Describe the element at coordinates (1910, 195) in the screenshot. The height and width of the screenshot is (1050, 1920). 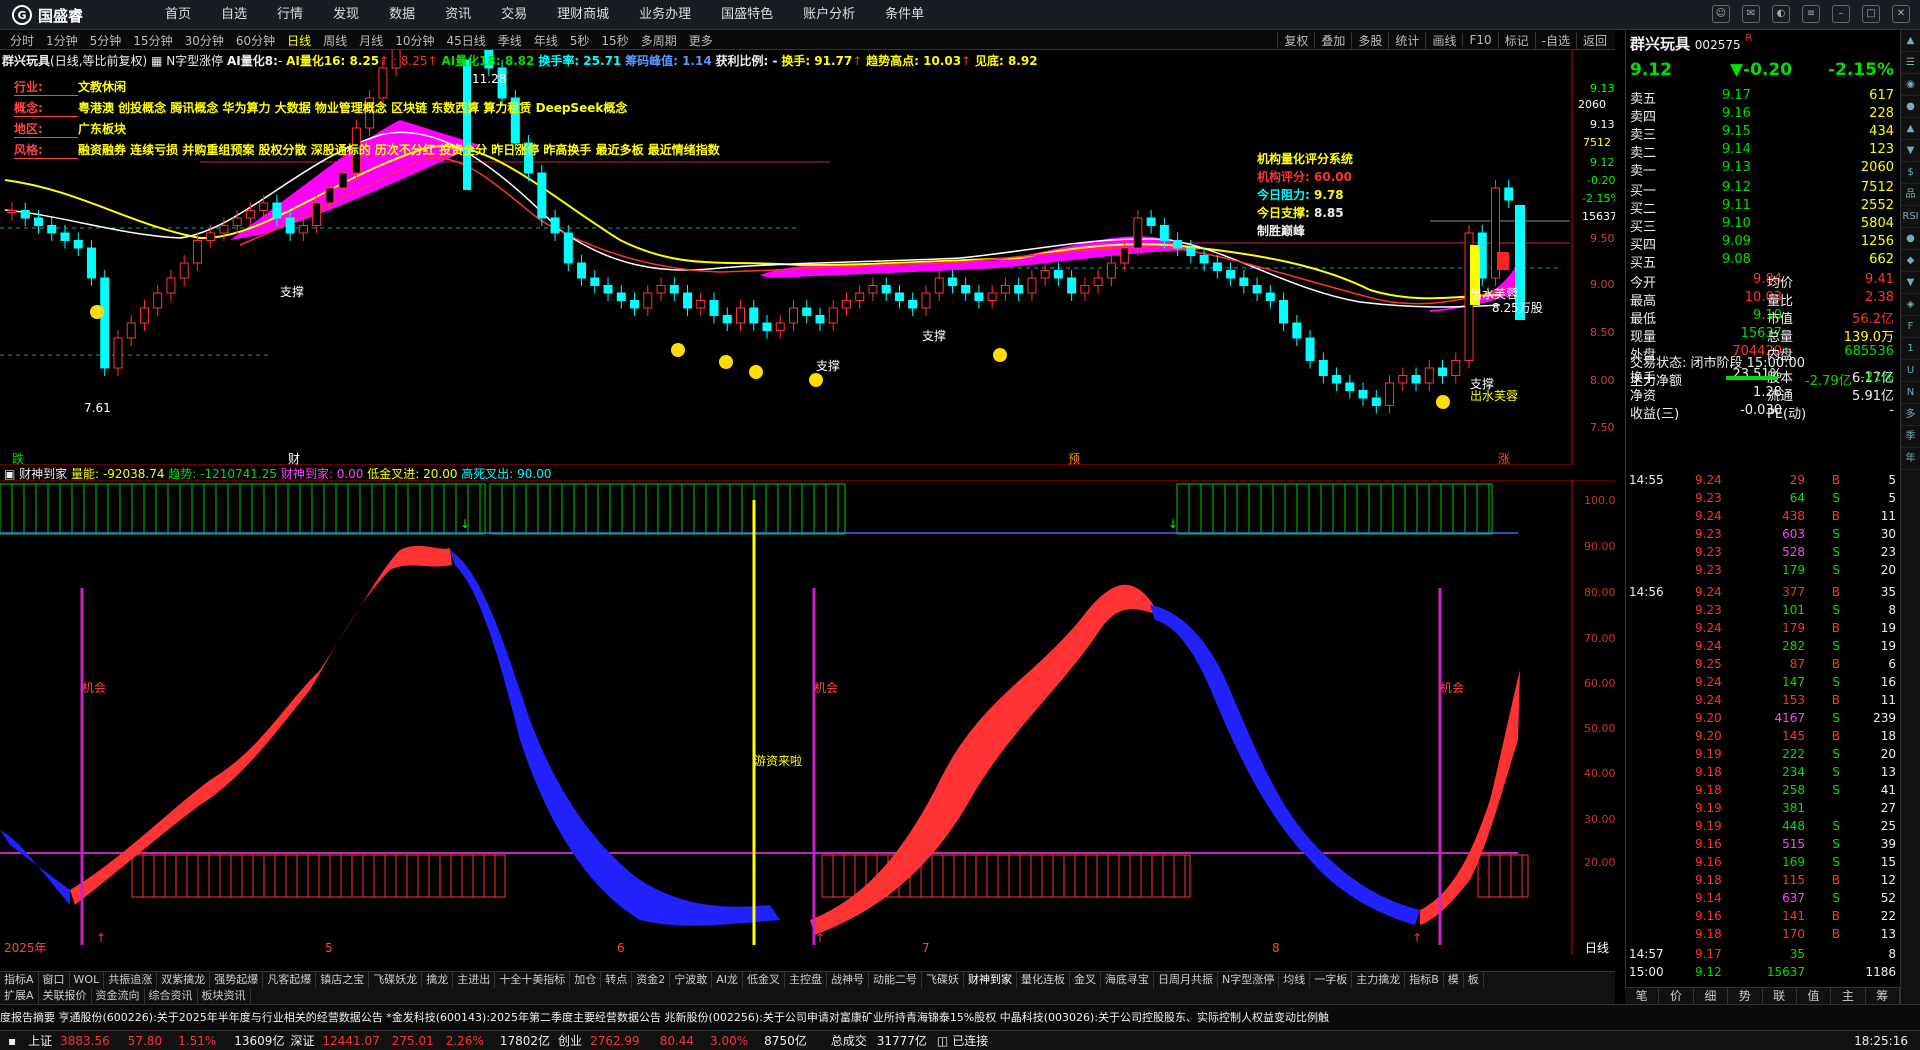
I see `side-tool-icon: 品` at that location.